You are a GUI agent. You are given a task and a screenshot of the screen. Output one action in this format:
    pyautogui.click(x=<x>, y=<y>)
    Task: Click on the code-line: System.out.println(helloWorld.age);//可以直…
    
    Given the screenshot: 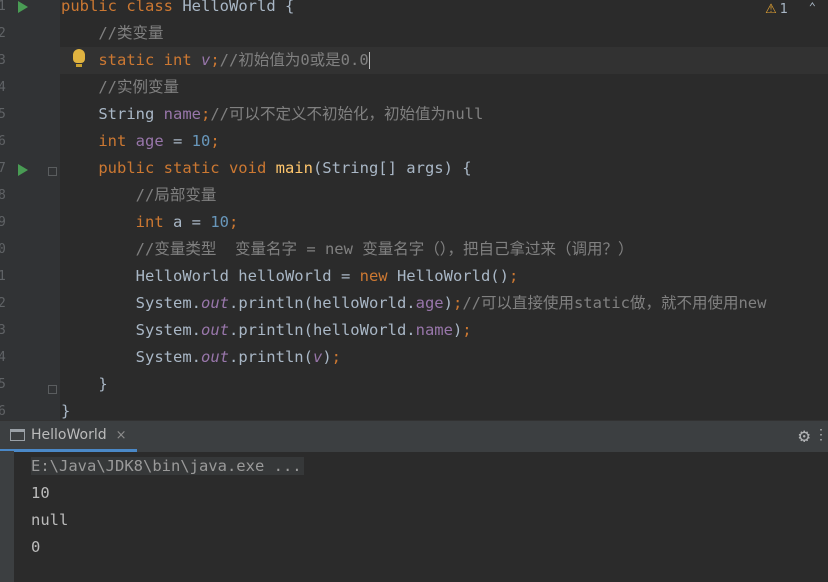 What is the action you would take?
    pyautogui.click(x=414, y=303)
    